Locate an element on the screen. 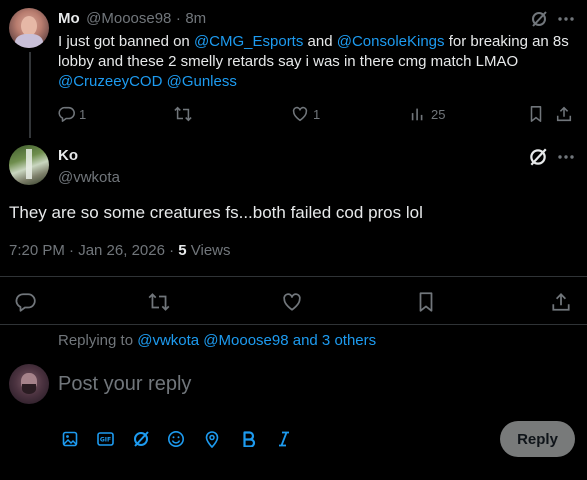 This screenshot has height=480, width=587. timestamp: 7:20 PM · Jan 26, 2026 · is located at coordinates (93, 250).